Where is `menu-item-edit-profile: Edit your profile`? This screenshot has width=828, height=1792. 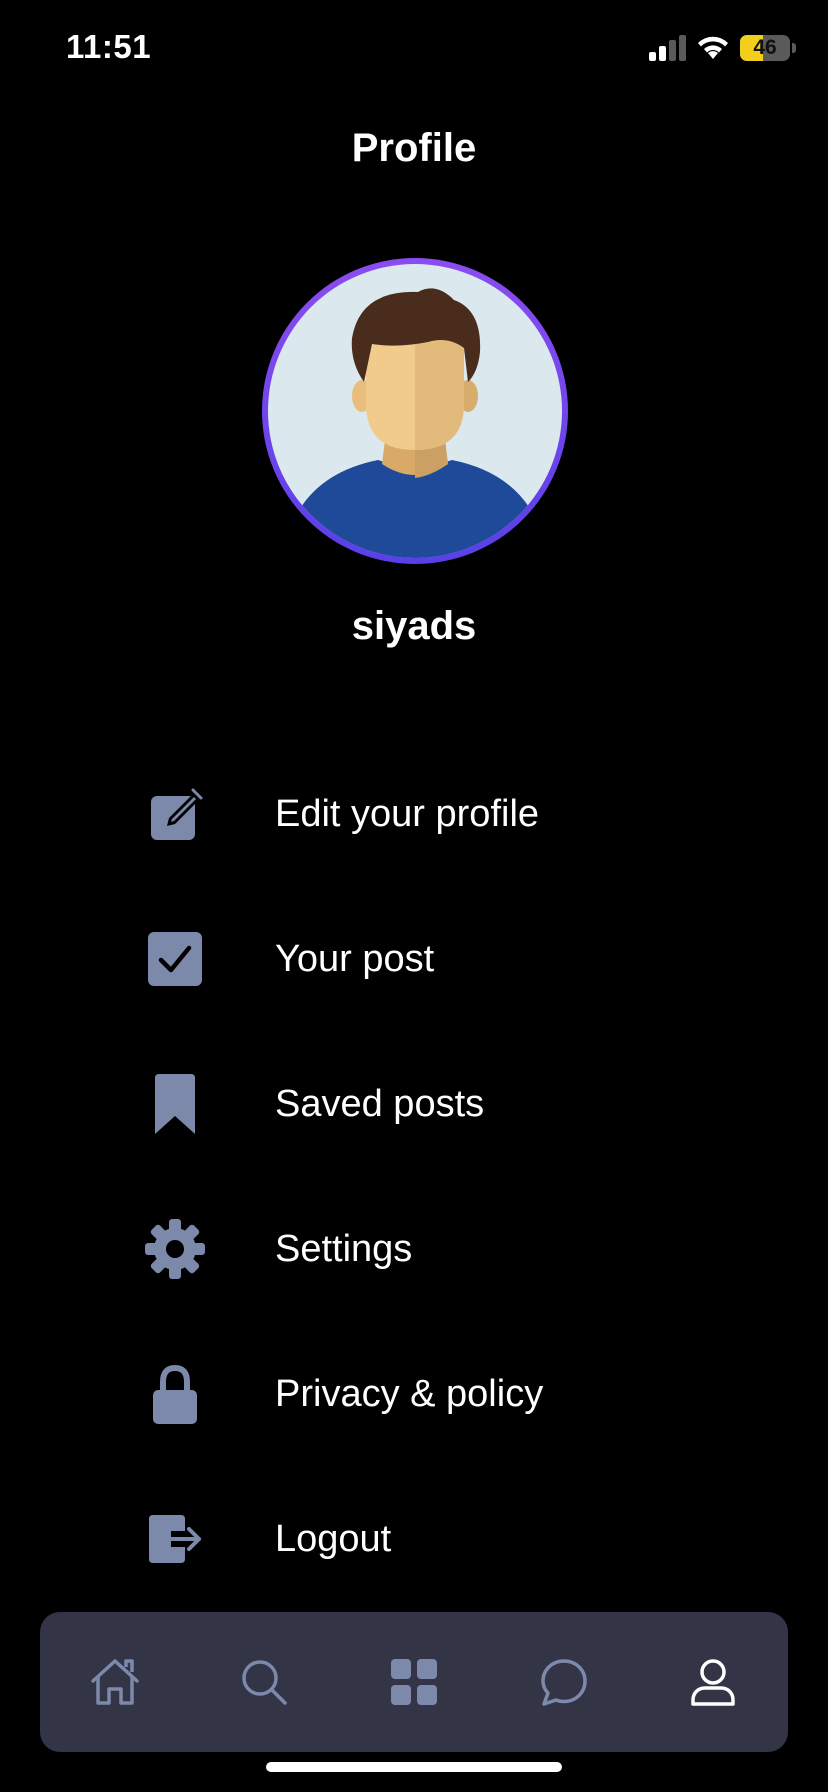 menu-item-edit-profile: Edit your profile is located at coordinates (420, 814).